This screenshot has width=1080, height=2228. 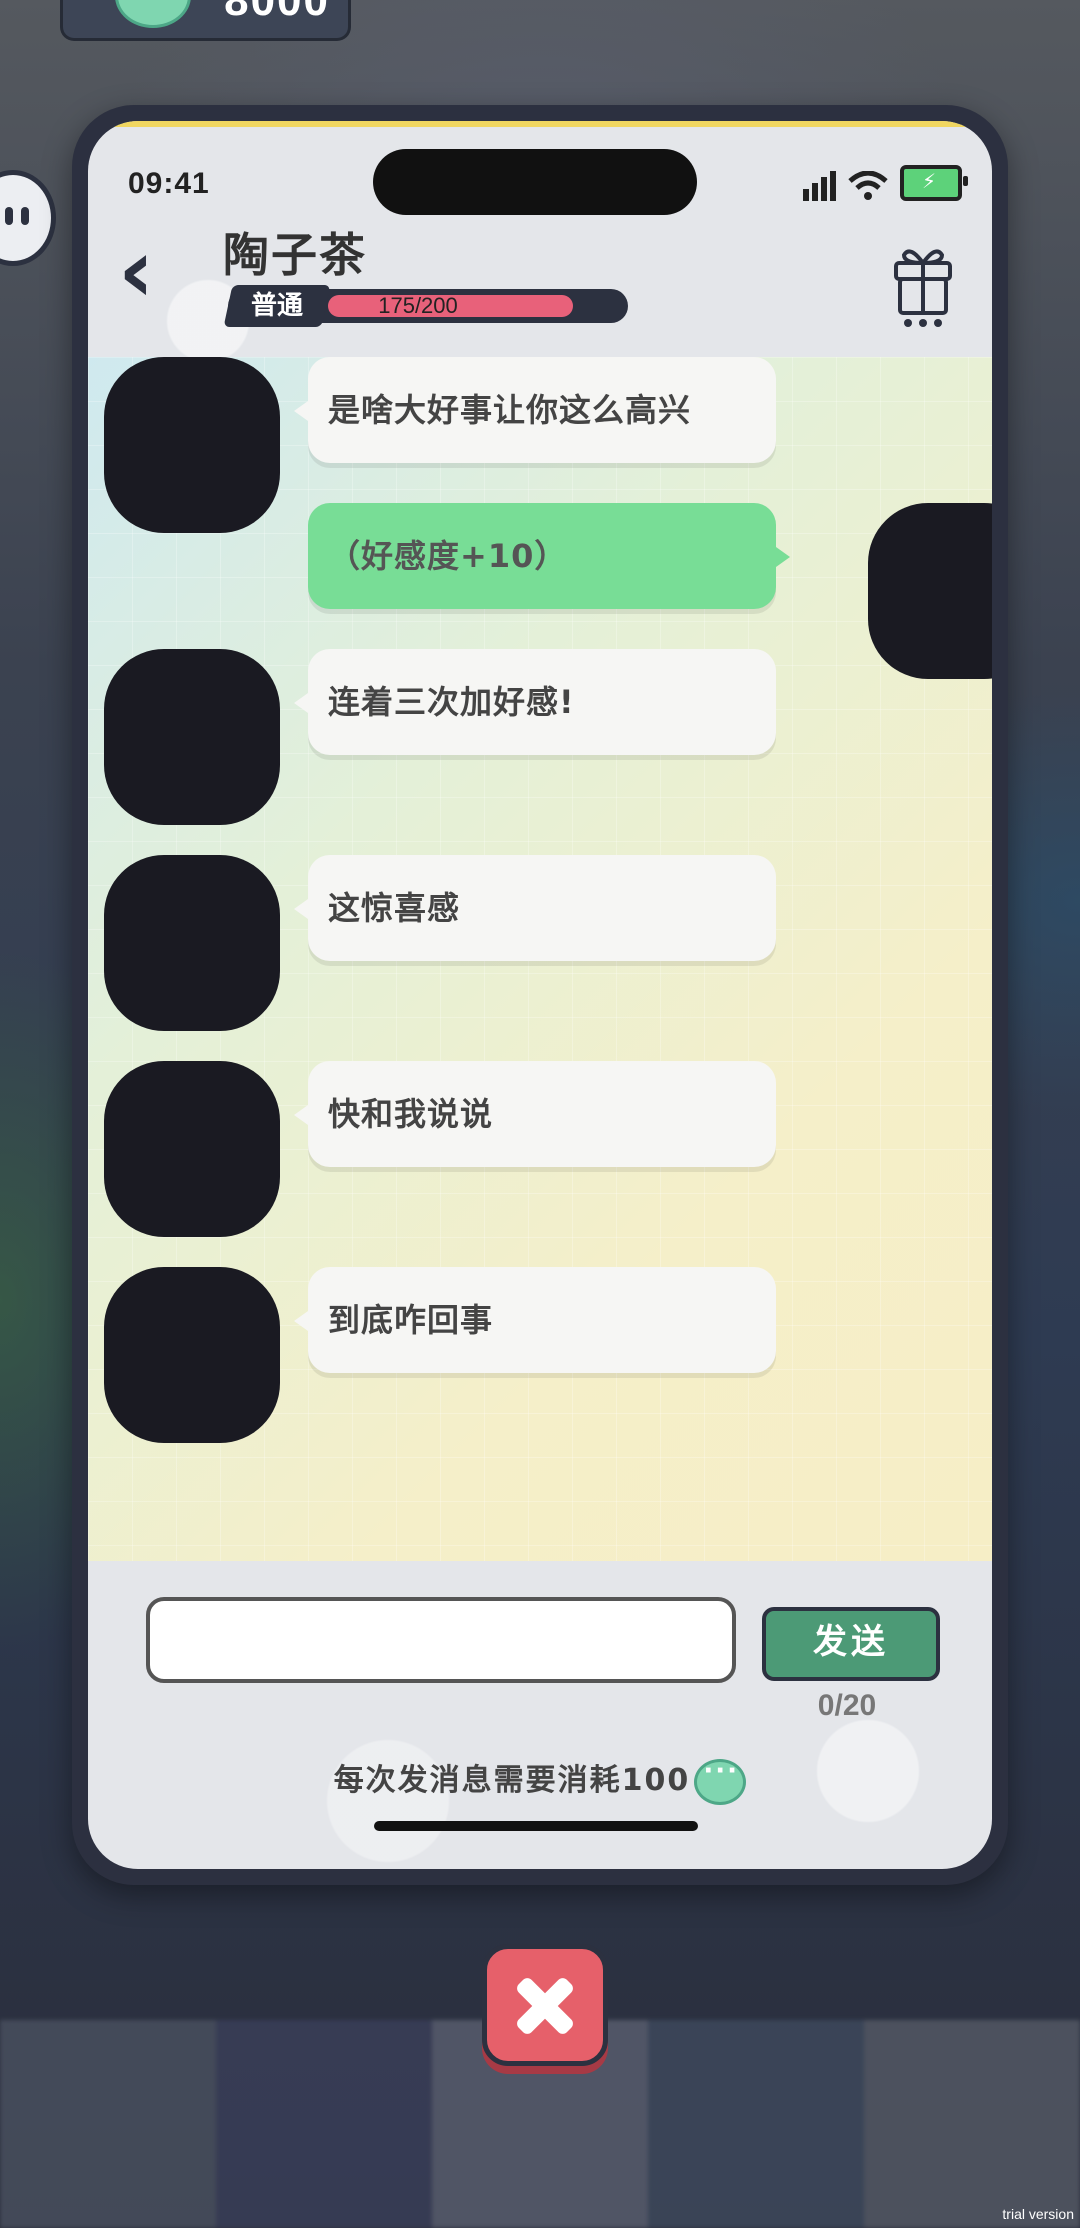 What do you see at coordinates (512, 1780) in the screenshot?
I see `cost-note-text: 每次发消息需要消耗100` at bounding box center [512, 1780].